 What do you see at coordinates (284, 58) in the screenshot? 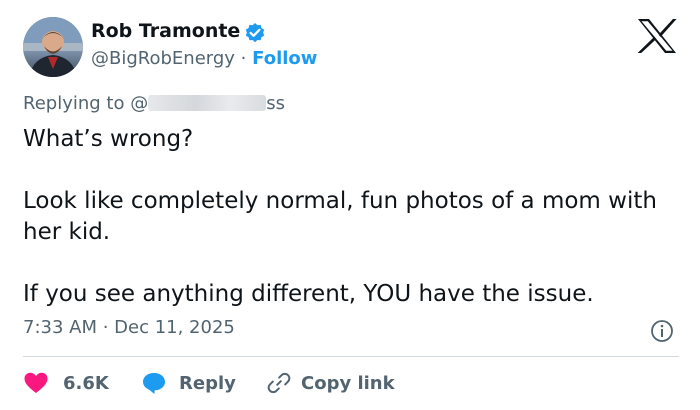
I see `follow-button: Follow` at bounding box center [284, 58].